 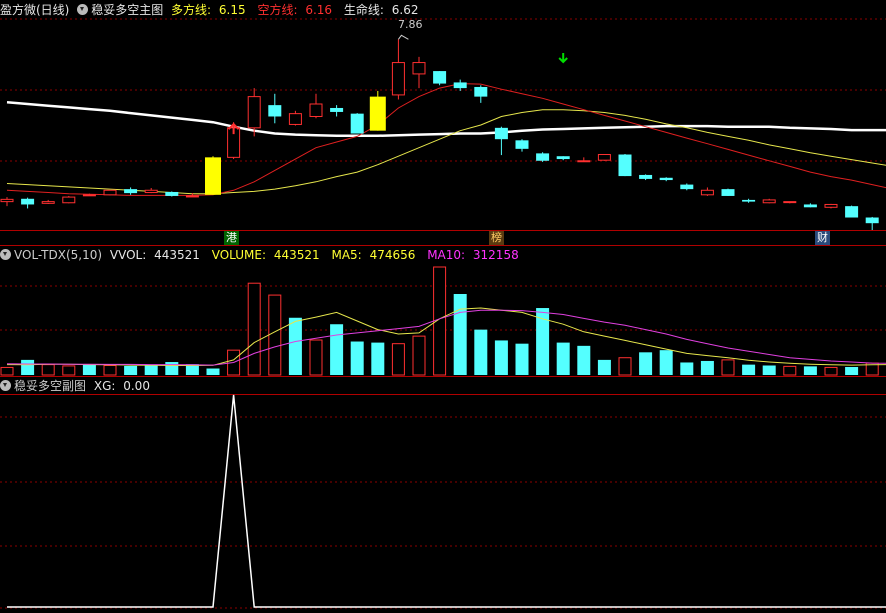 What do you see at coordinates (495, 255) in the screenshot?
I see `ma10-value: 312158` at bounding box center [495, 255].